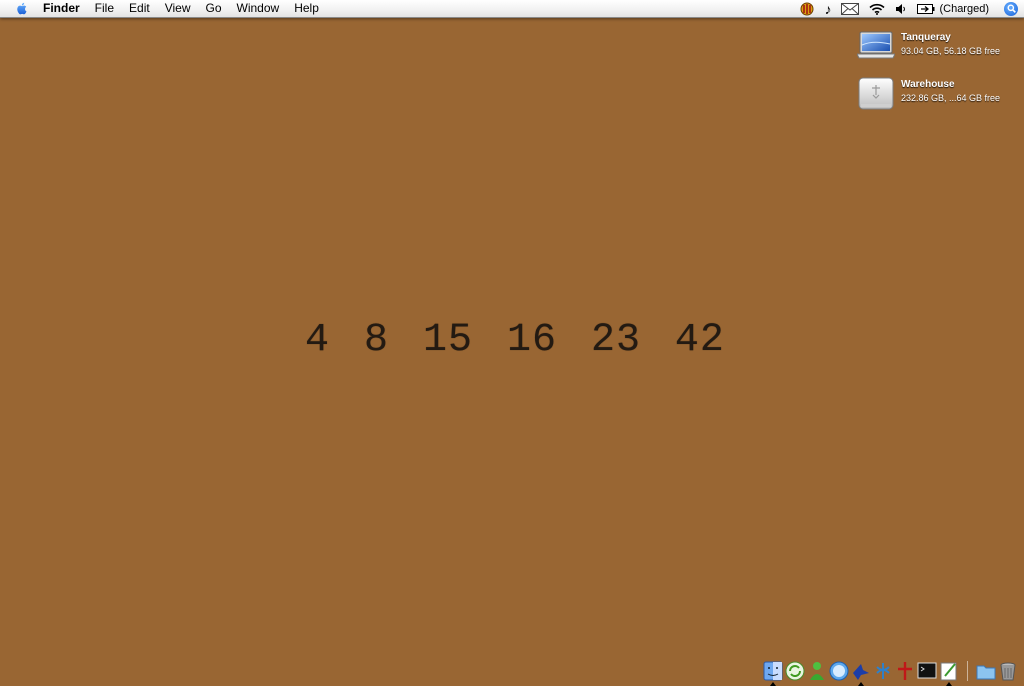 This screenshot has width=1024, height=686. Describe the element at coordinates (951, 98) in the screenshot. I see `drive-info: 232.86 GB, ...64 GB free` at that location.